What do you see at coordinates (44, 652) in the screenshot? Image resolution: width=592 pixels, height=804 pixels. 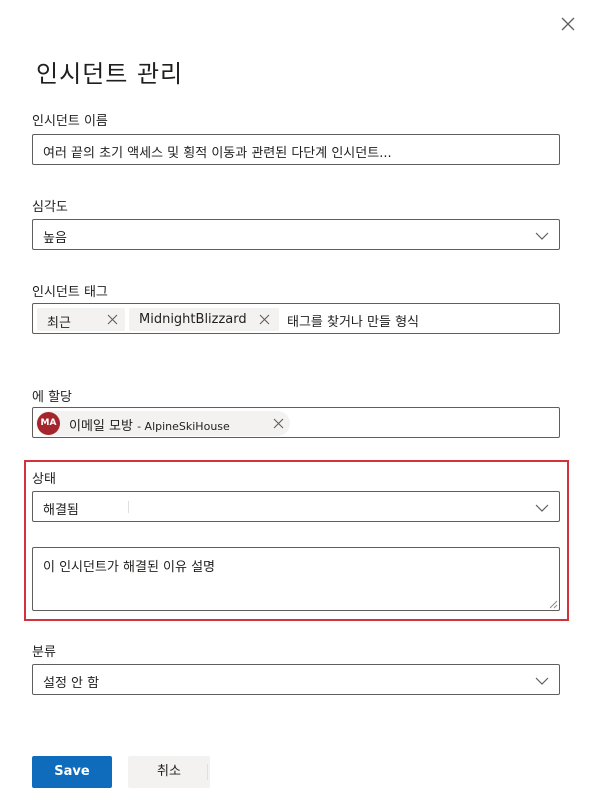 I see `classification-label: 분류` at bounding box center [44, 652].